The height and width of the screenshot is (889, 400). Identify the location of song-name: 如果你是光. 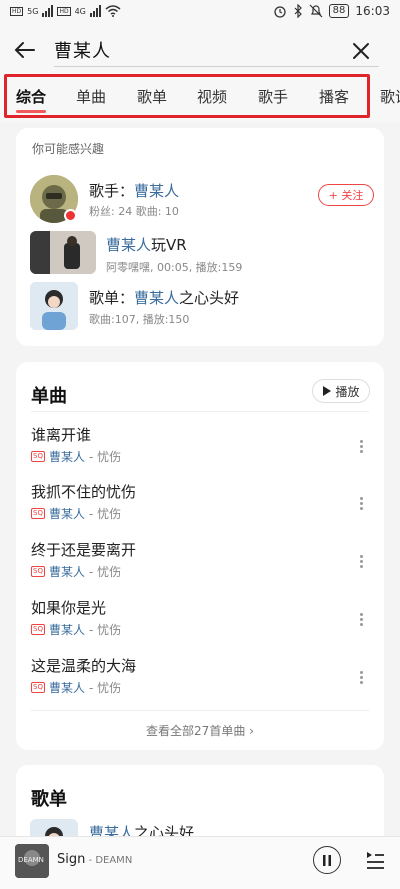
(69, 608).